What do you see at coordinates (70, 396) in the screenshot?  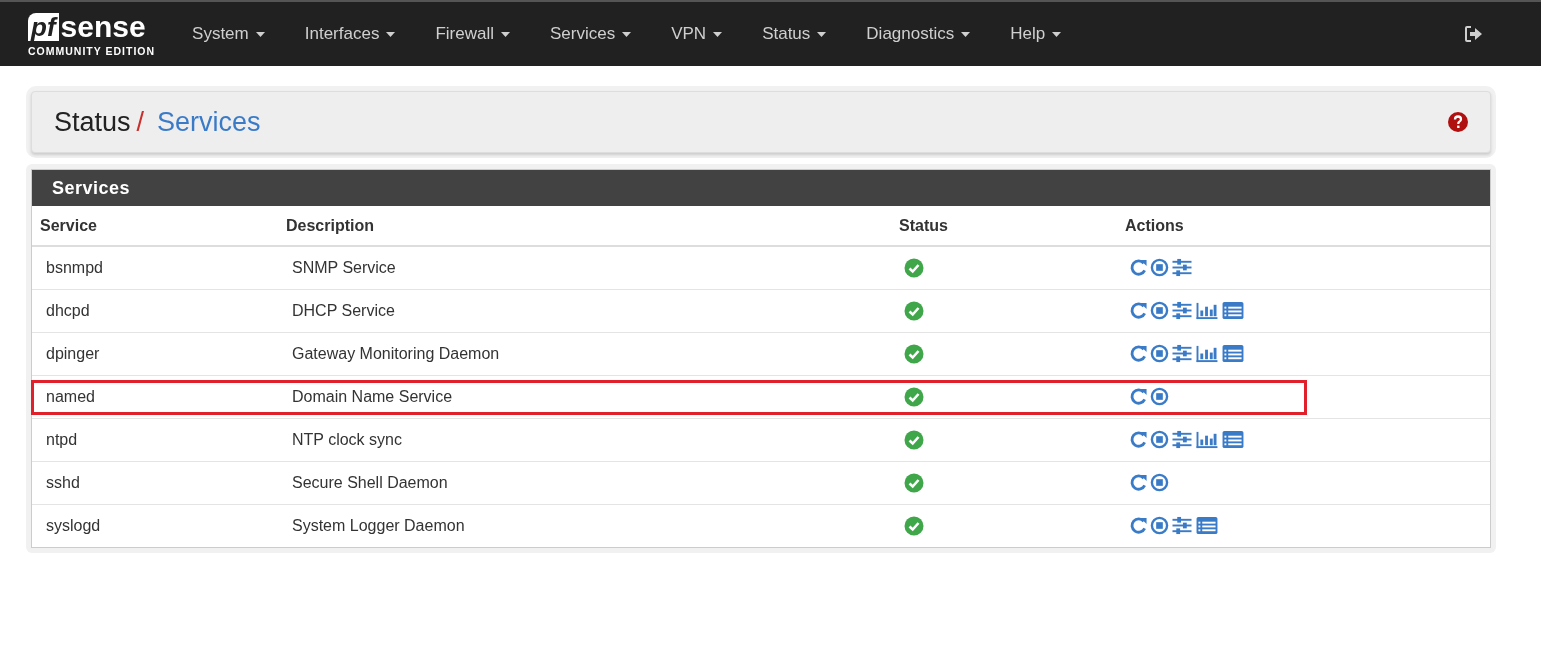 I see `service-name: named` at bounding box center [70, 396].